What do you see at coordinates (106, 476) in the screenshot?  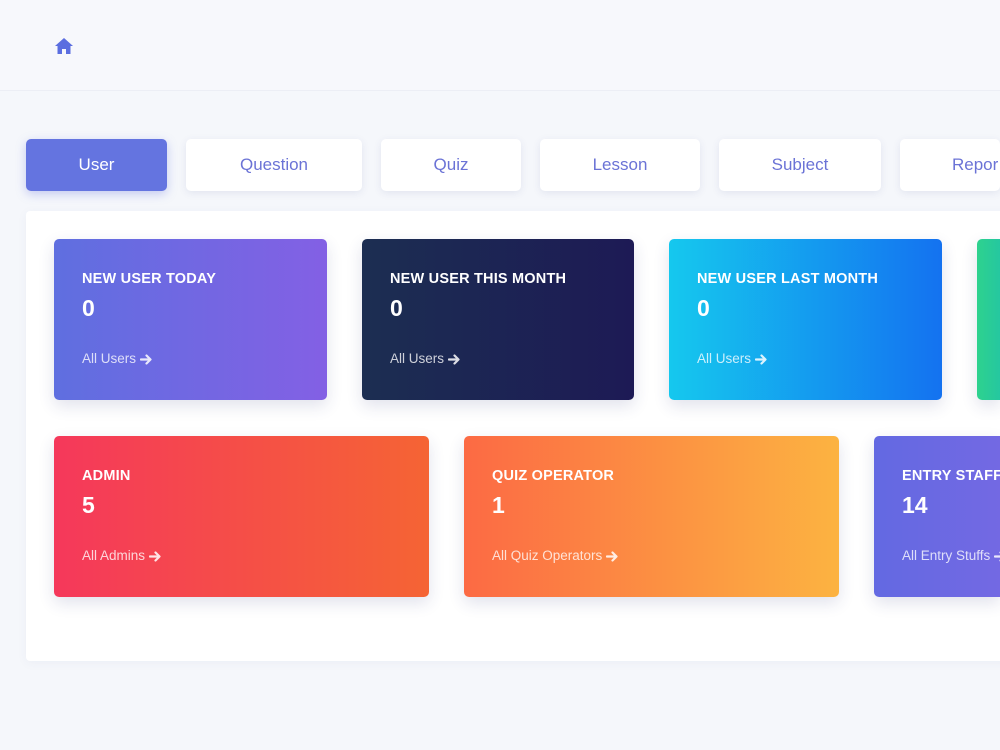 I see `card-title: ADMIN` at bounding box center [106, 476].